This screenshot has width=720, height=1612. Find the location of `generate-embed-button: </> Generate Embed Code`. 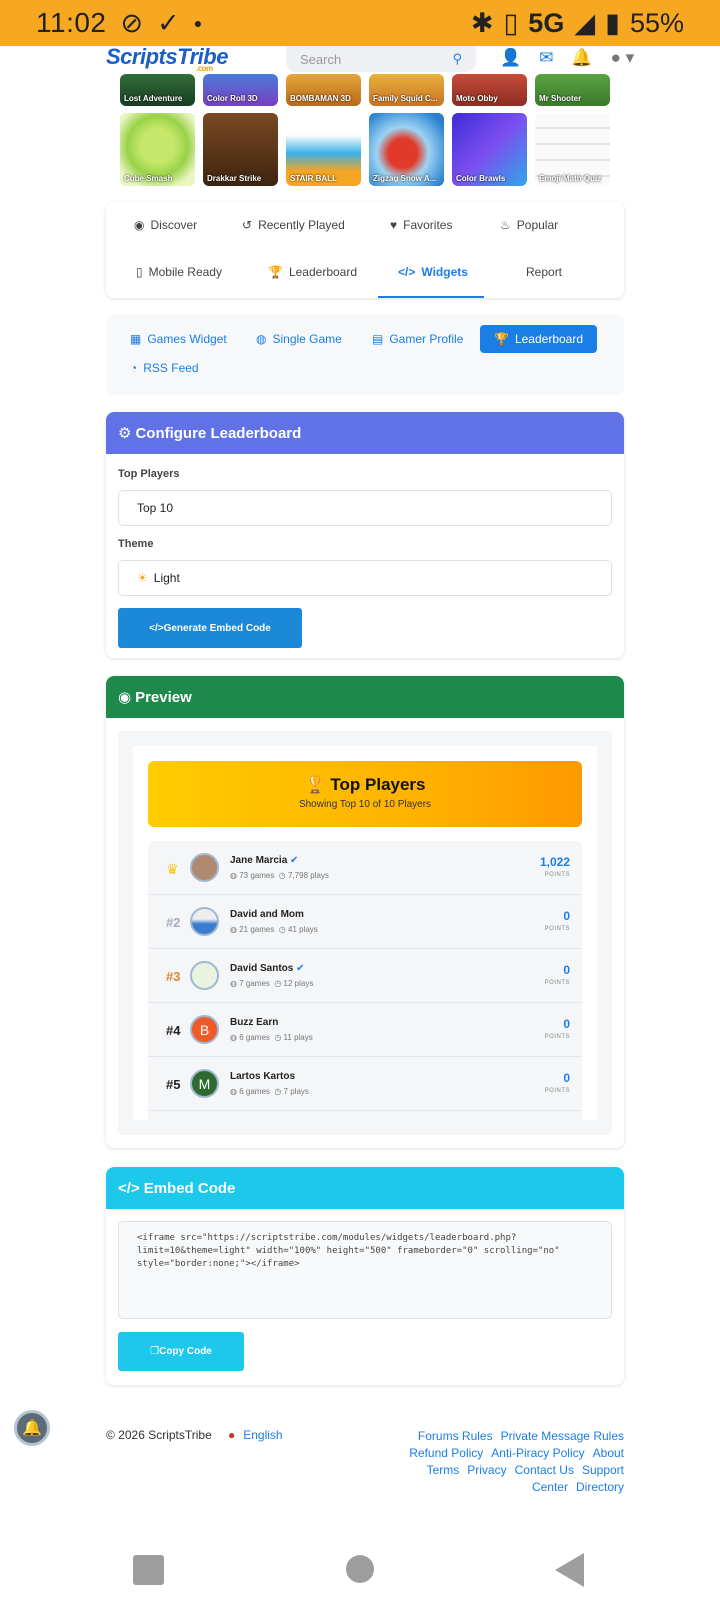

generate-embed-button: </> Generate Embed Code is located at coordinates (210, 628).